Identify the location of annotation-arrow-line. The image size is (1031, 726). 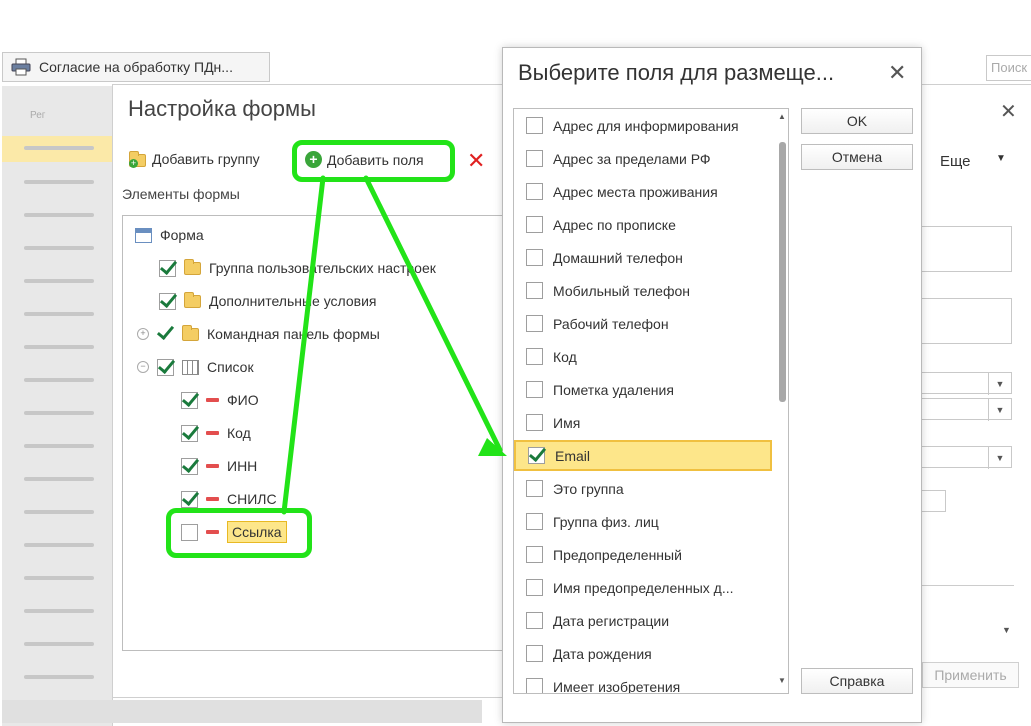
(433, 314).